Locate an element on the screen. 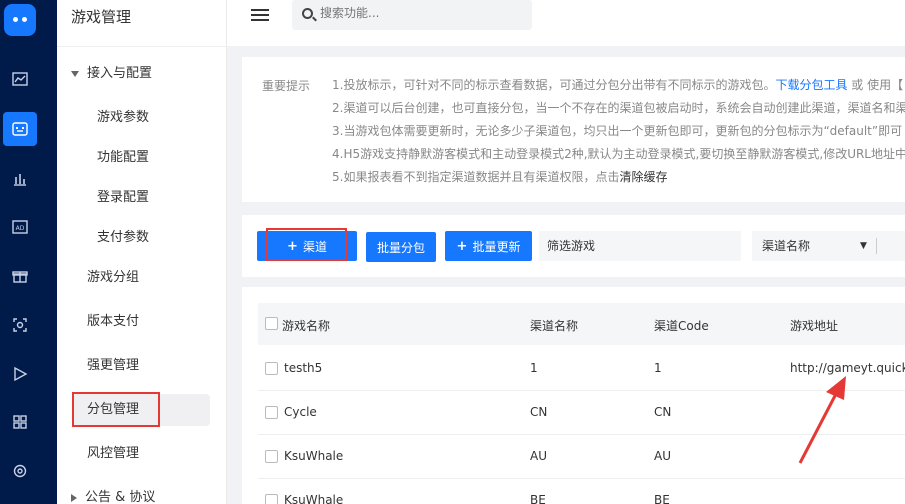  menu-item-feature-config: 功能配置 is located at coordinates (123, 158).